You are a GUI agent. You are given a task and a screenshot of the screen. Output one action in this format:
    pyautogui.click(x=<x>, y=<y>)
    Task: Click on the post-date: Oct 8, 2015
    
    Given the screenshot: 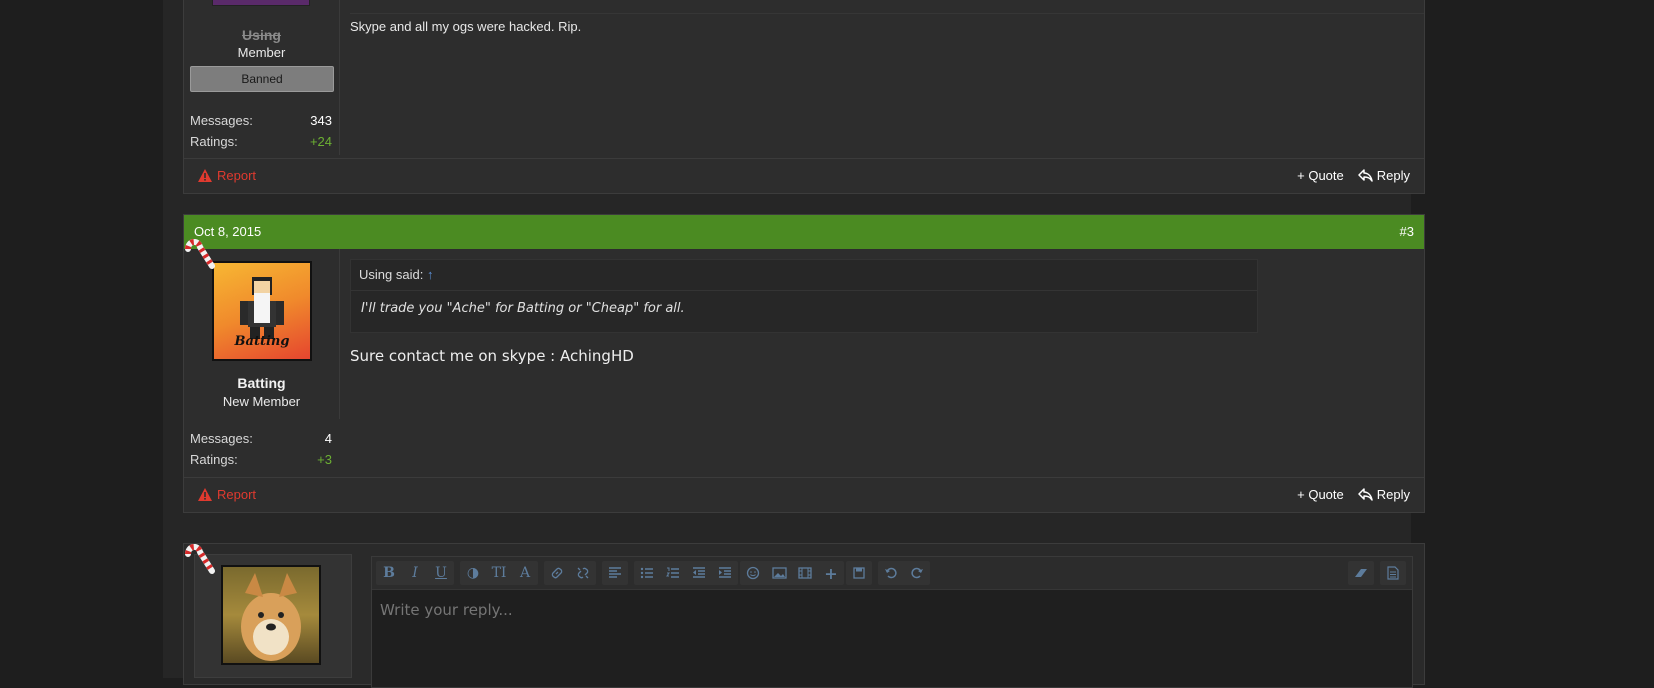 What is the action you would take?
    pyautogui.click(x=227, y=231)
    